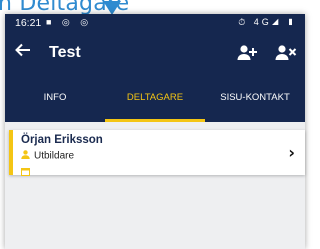 Image resolution: width=320 pixels, height=249 pixels. I want to click on participant-role: Utbildare, so click(54, 156).